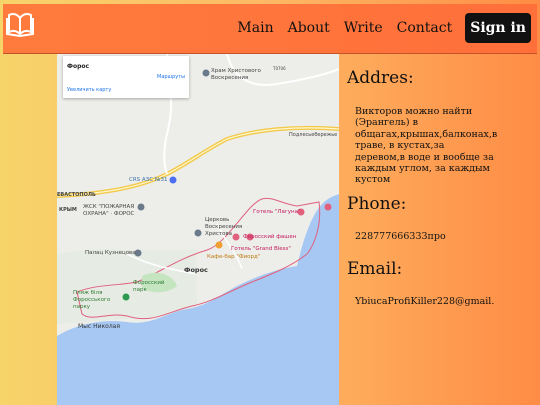  What do you see at coordinates (236, 74) in the screenshot?
I see `map-label-temple: Храм Христового Воскресения` at bounding box center [236, 74].